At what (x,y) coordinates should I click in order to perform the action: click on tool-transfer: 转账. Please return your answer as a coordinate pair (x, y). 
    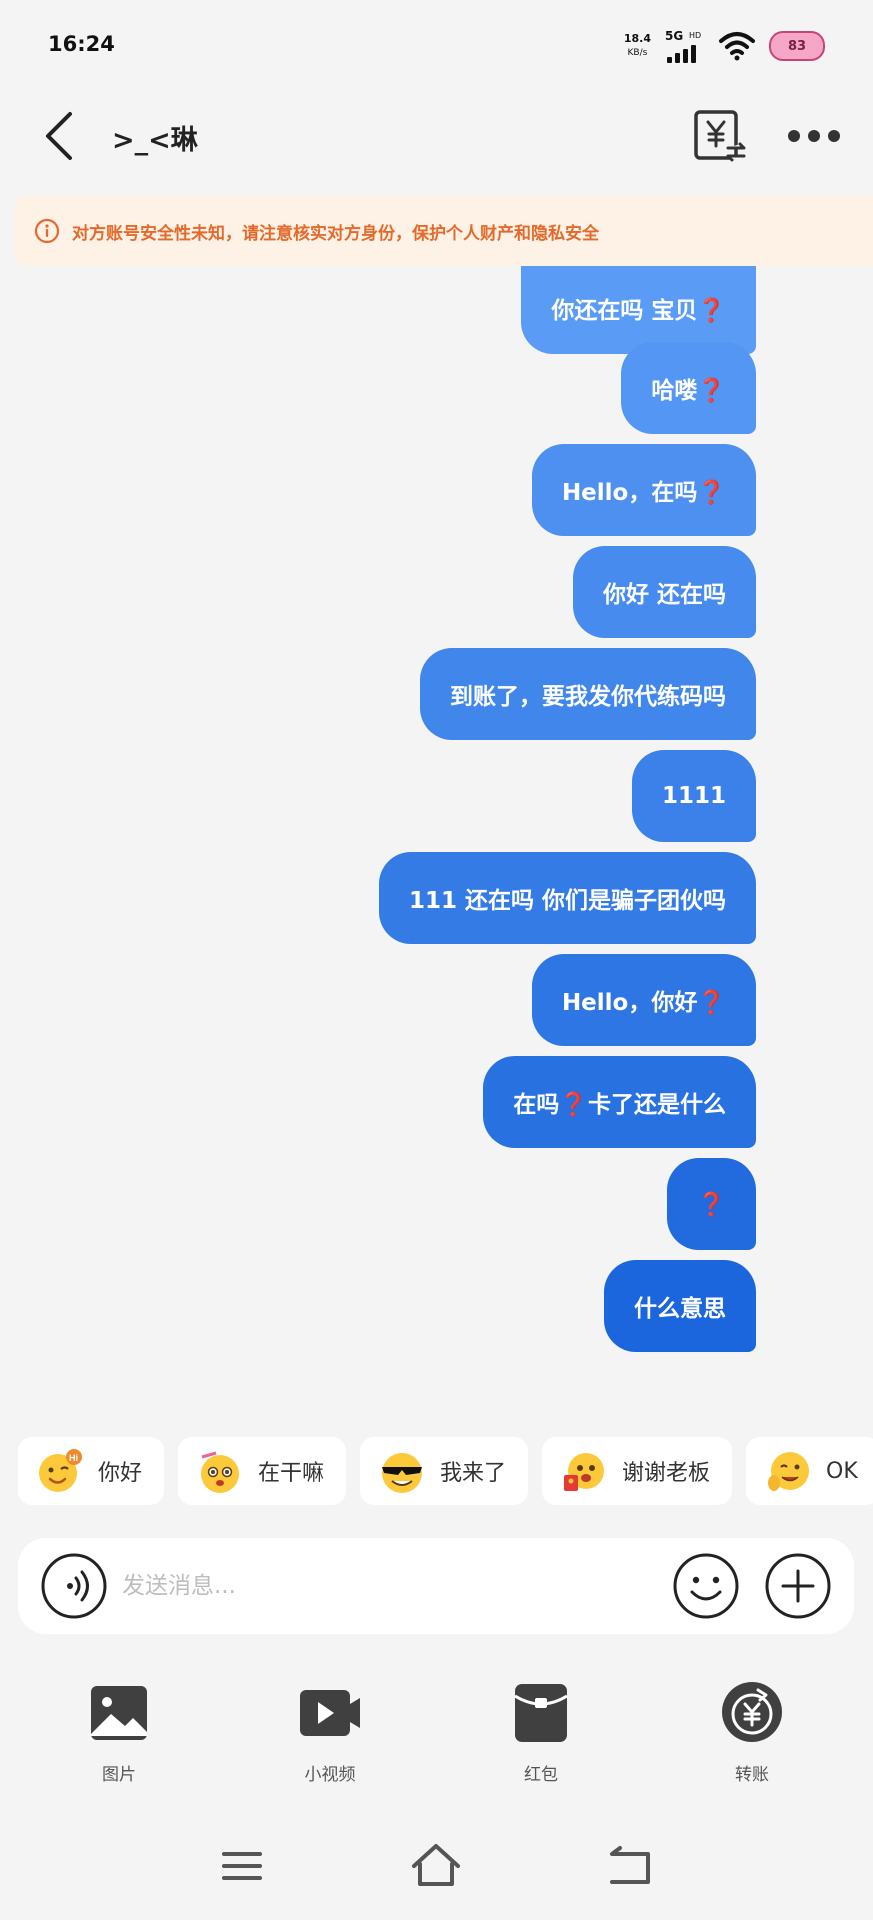
    Looking at the image, I should click on (752, 1732).